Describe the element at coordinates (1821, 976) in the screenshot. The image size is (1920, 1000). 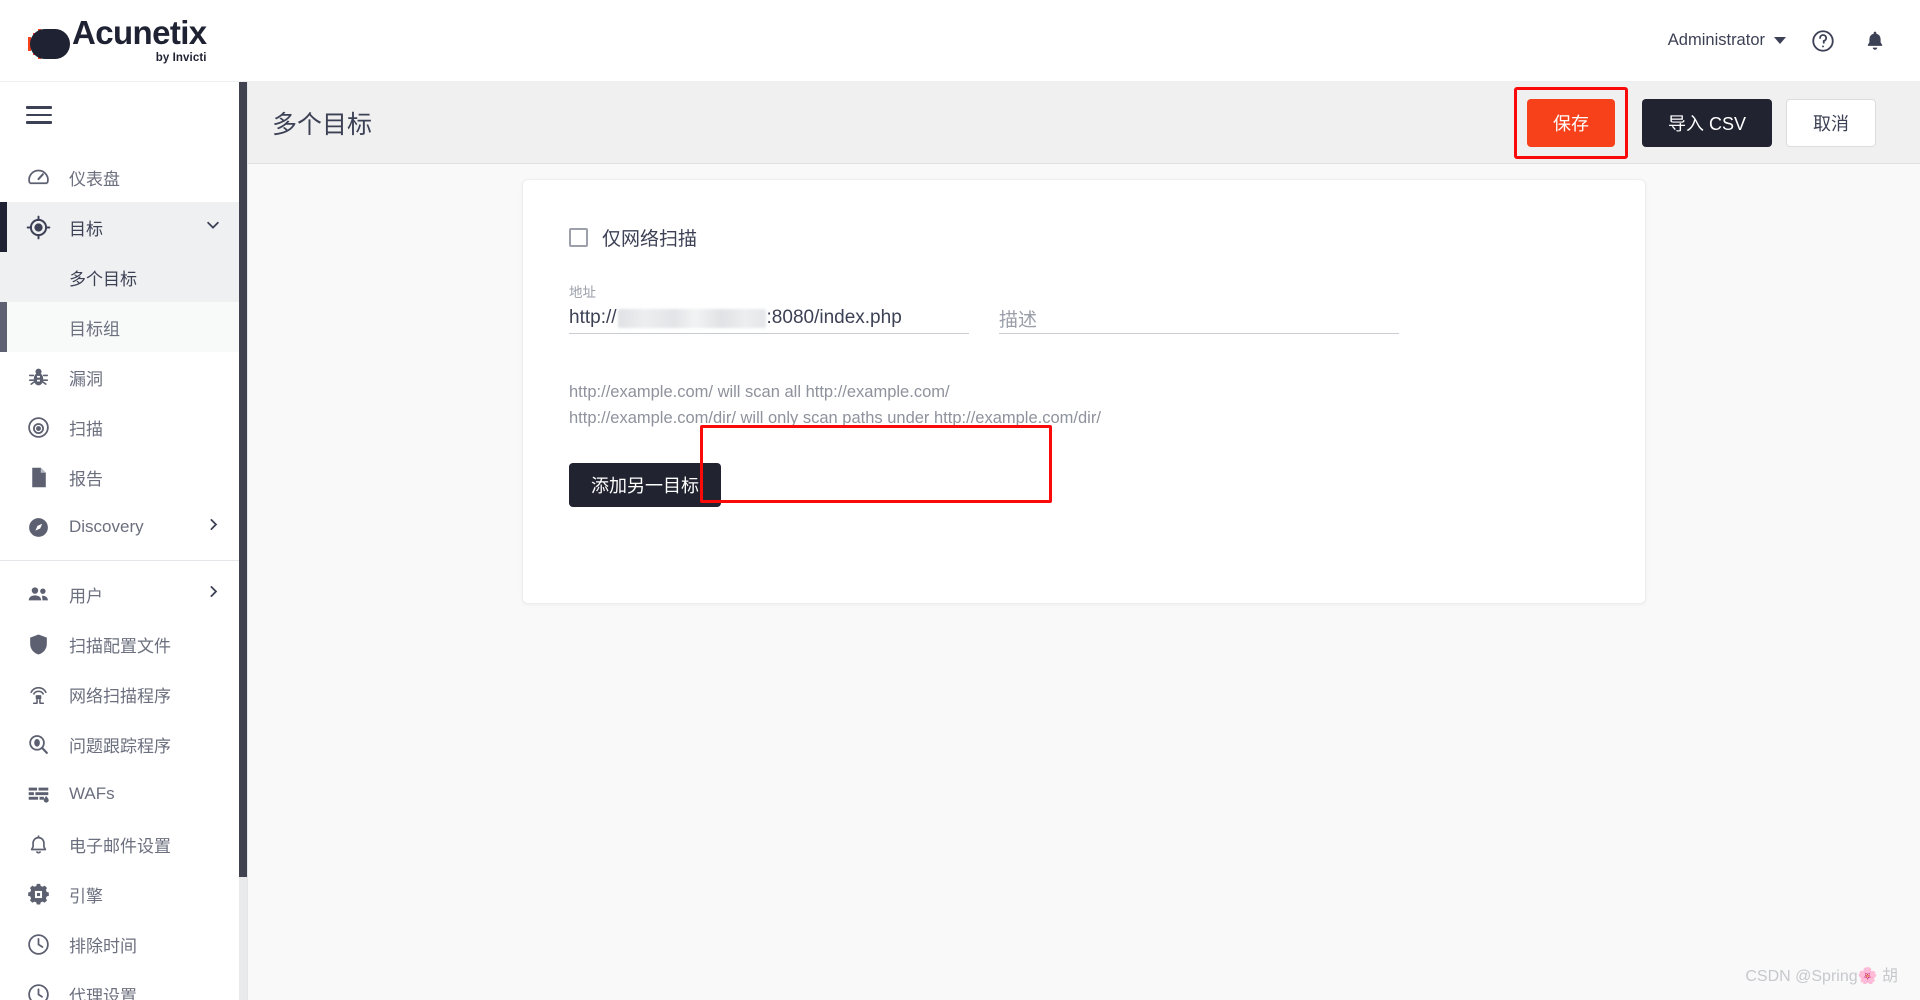
I see `watermark: CSDN @Spring🌸 胡` at that location.